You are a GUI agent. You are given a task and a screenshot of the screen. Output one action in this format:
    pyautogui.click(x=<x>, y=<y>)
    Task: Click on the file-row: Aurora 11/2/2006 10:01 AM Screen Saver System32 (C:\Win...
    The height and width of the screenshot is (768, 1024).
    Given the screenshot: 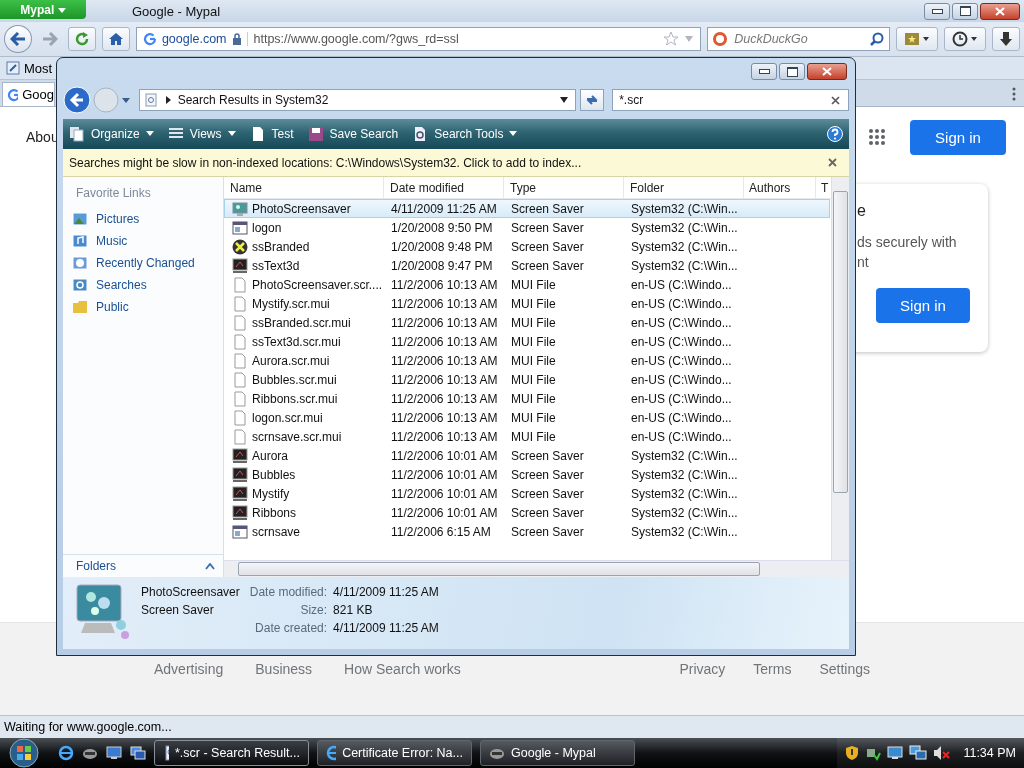 What is the action you would take?
    pyautogui.click(x=527, y=455)
    